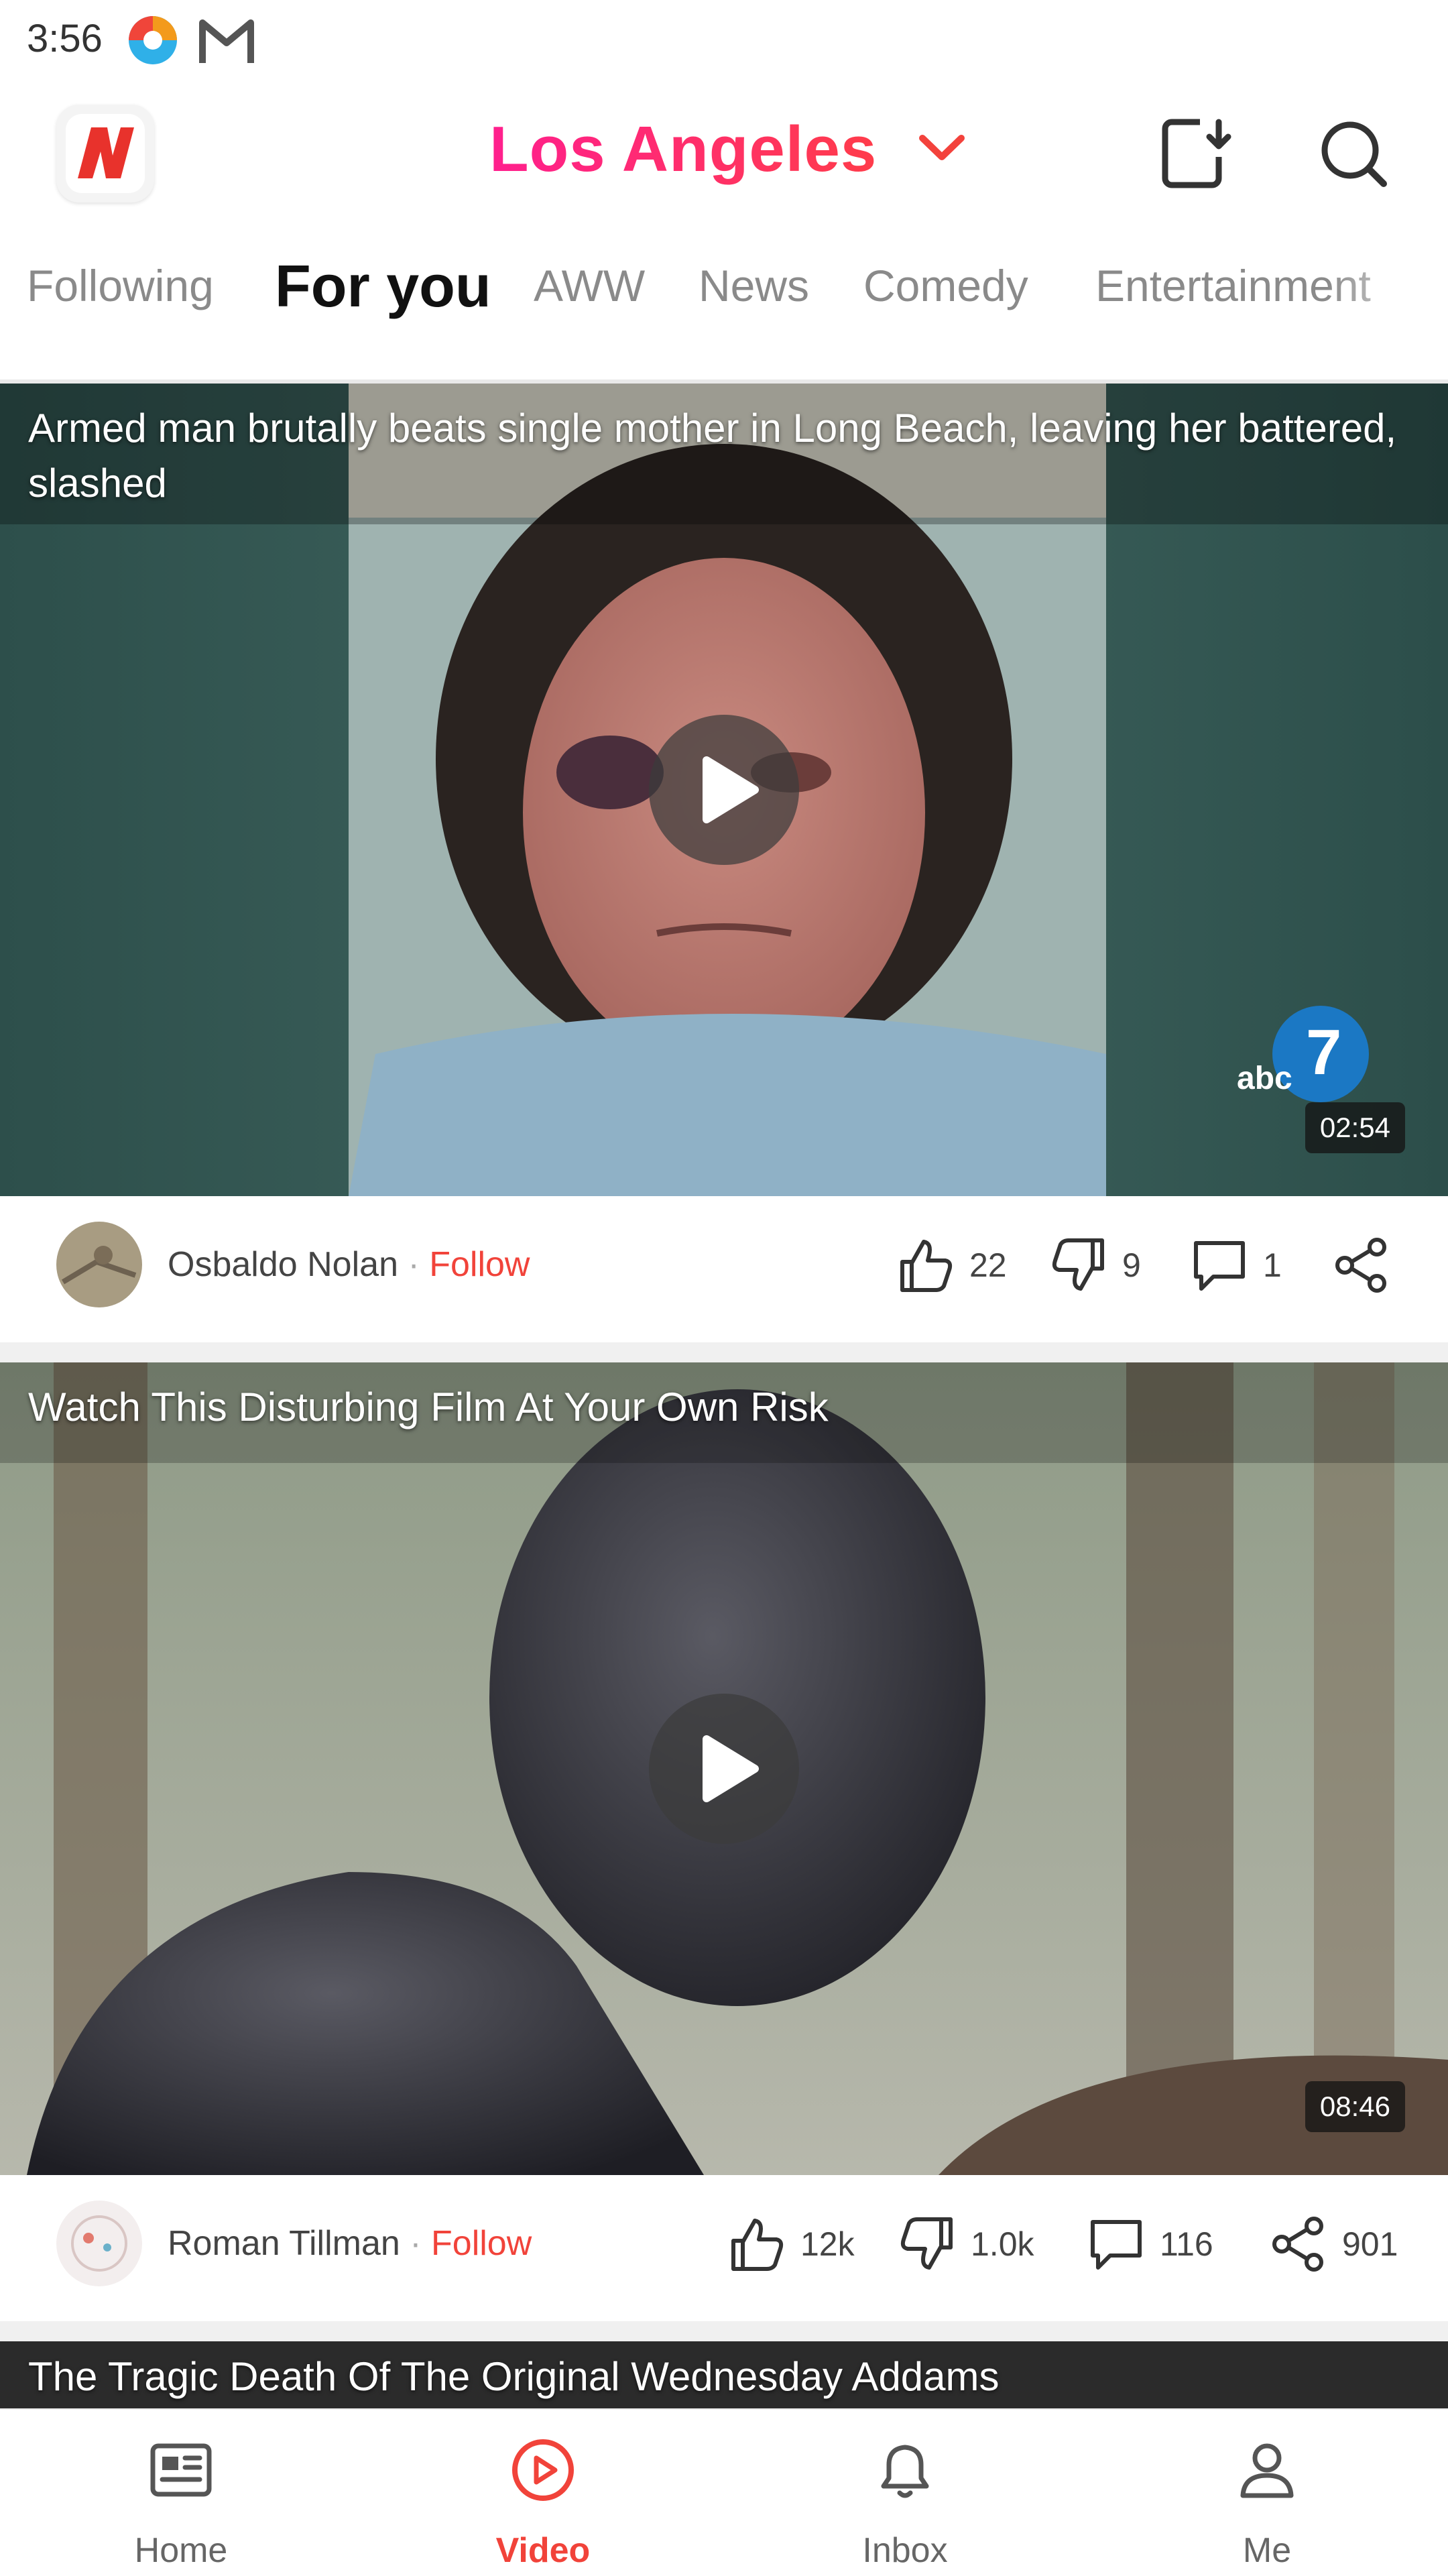 The width and height of the screenshot is (1448, 2576). What do you see at coordinates (942, 150) in the screenshot?
I see `chevron-down-icon` at bounding box center [942, 150].